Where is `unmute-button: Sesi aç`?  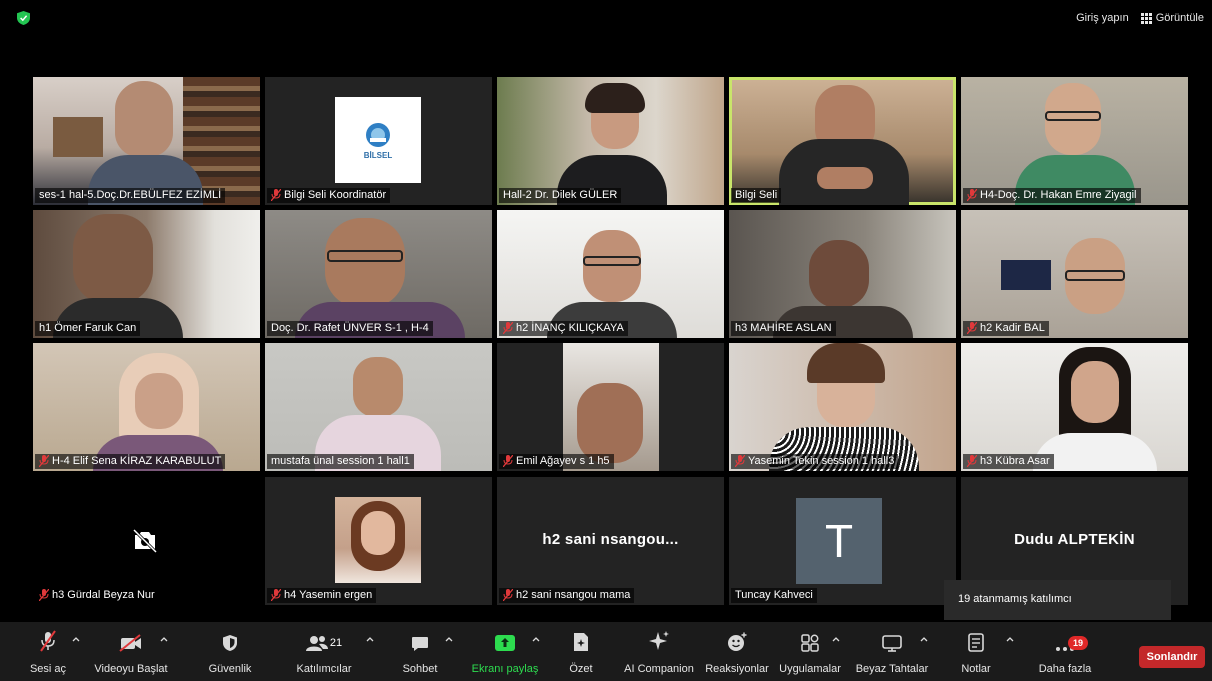
unmute-button: Sesi aç is located at coordinates (48, 651).